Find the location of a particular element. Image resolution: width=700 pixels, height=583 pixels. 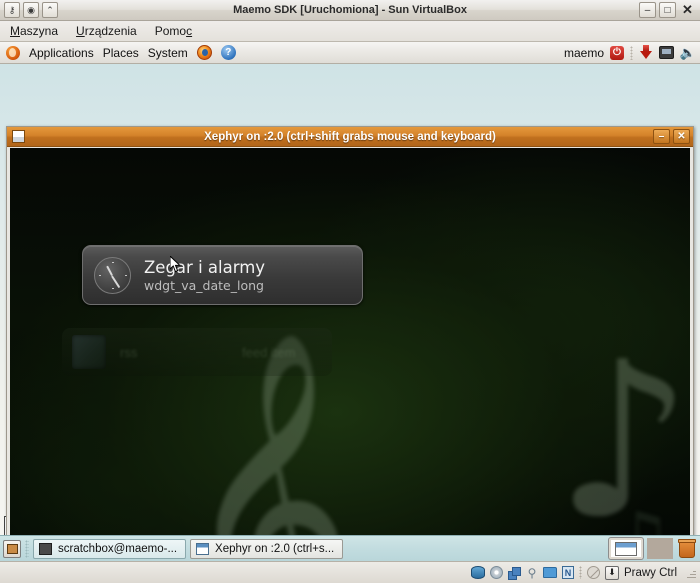

rss-widget: rss feed item is located at coordinates (197, 352).